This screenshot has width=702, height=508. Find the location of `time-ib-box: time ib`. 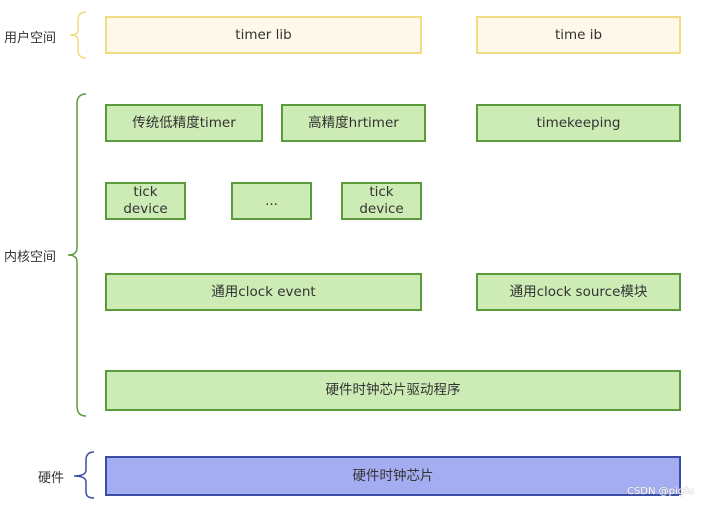

time-ib-box: time ib is located at coordinates (578, 35).